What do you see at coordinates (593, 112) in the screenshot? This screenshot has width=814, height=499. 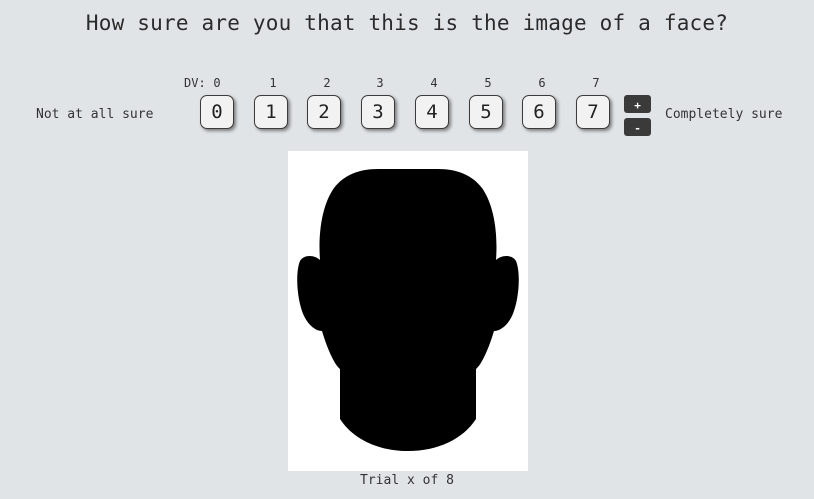 I see `rating-button-7: 7` at bounding box center [593, 112].